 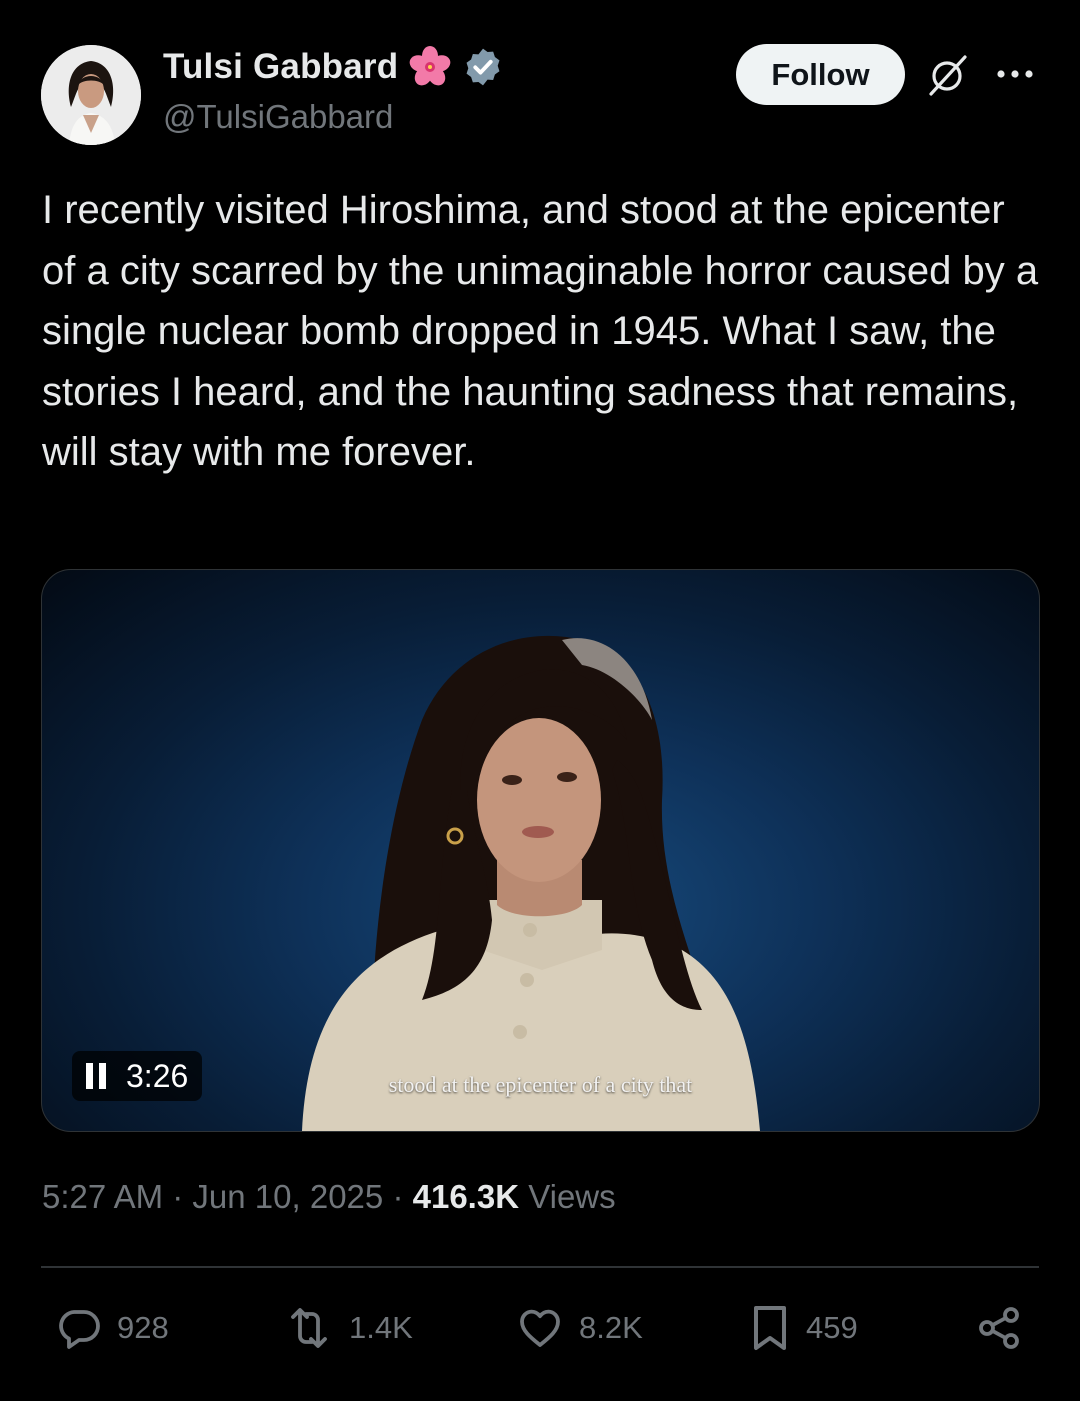 What do you see at coordinates (102, 1196) in the screenshot?
I see `post-time: 5:27 AM` at bounding box center [102, 1196].